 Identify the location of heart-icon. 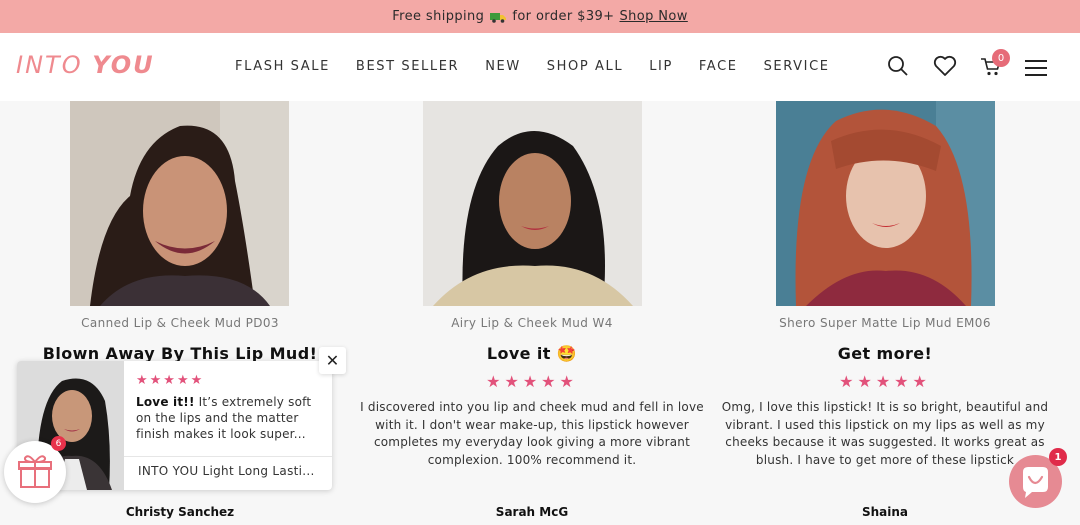
(945, 66).